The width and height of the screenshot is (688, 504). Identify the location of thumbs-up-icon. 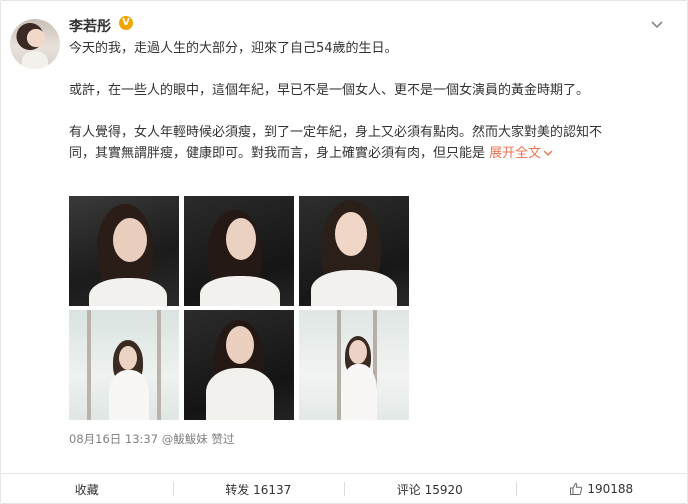
(576, 488).